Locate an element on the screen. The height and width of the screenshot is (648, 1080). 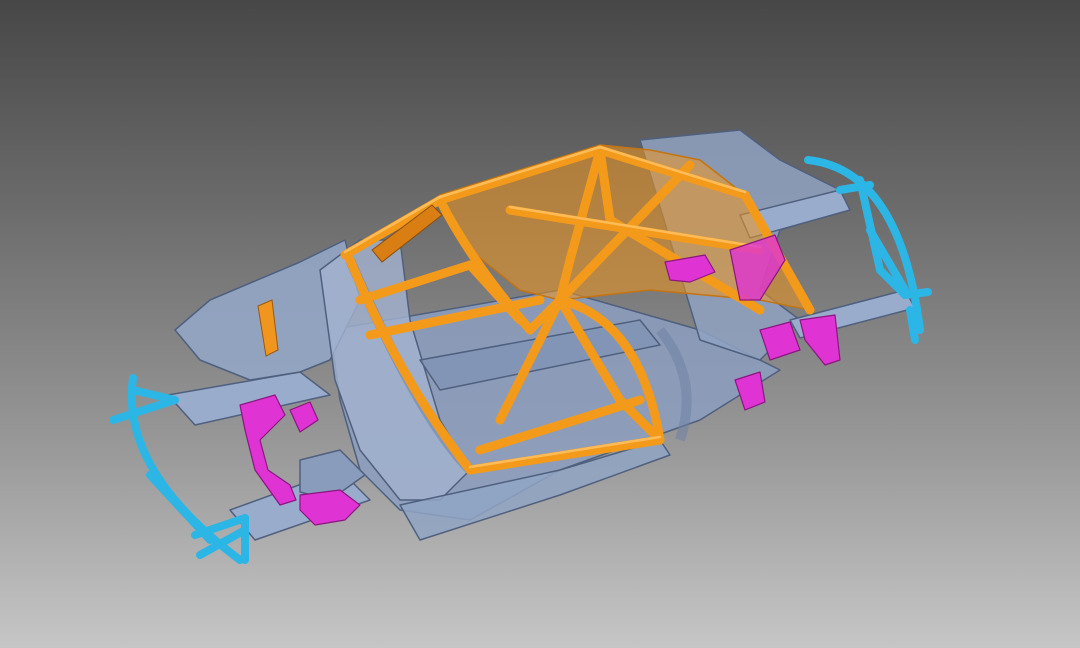
rear-subframe-right is located at coordinates (820, 340).